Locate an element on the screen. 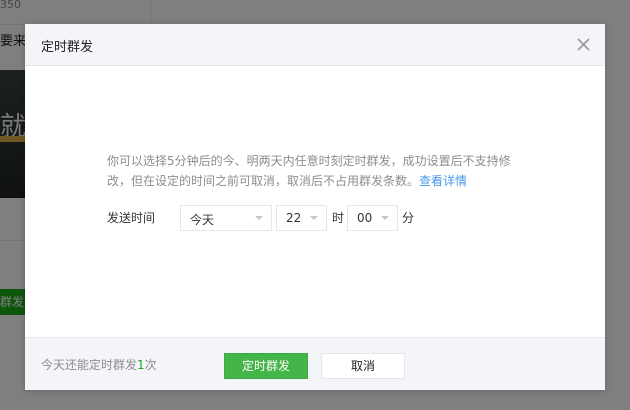  cancel-button: 取消 is located at coordinates (363, 366).